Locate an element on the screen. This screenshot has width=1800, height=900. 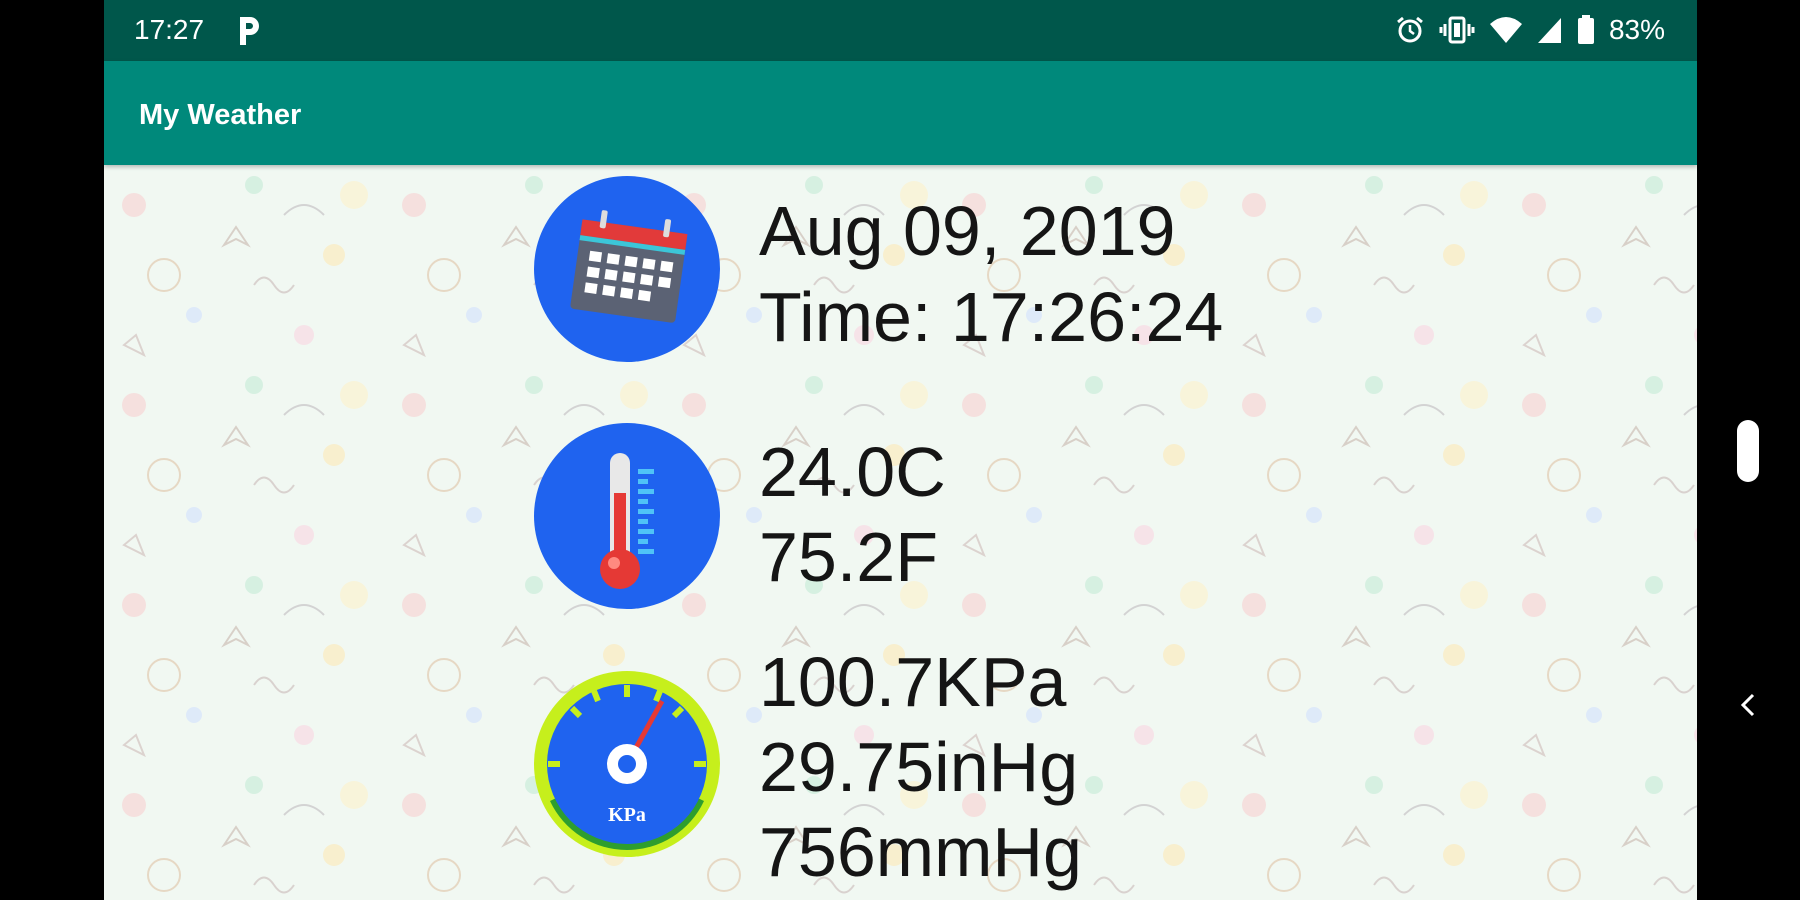
thermometer-icon is located at coordinates (627, 516).